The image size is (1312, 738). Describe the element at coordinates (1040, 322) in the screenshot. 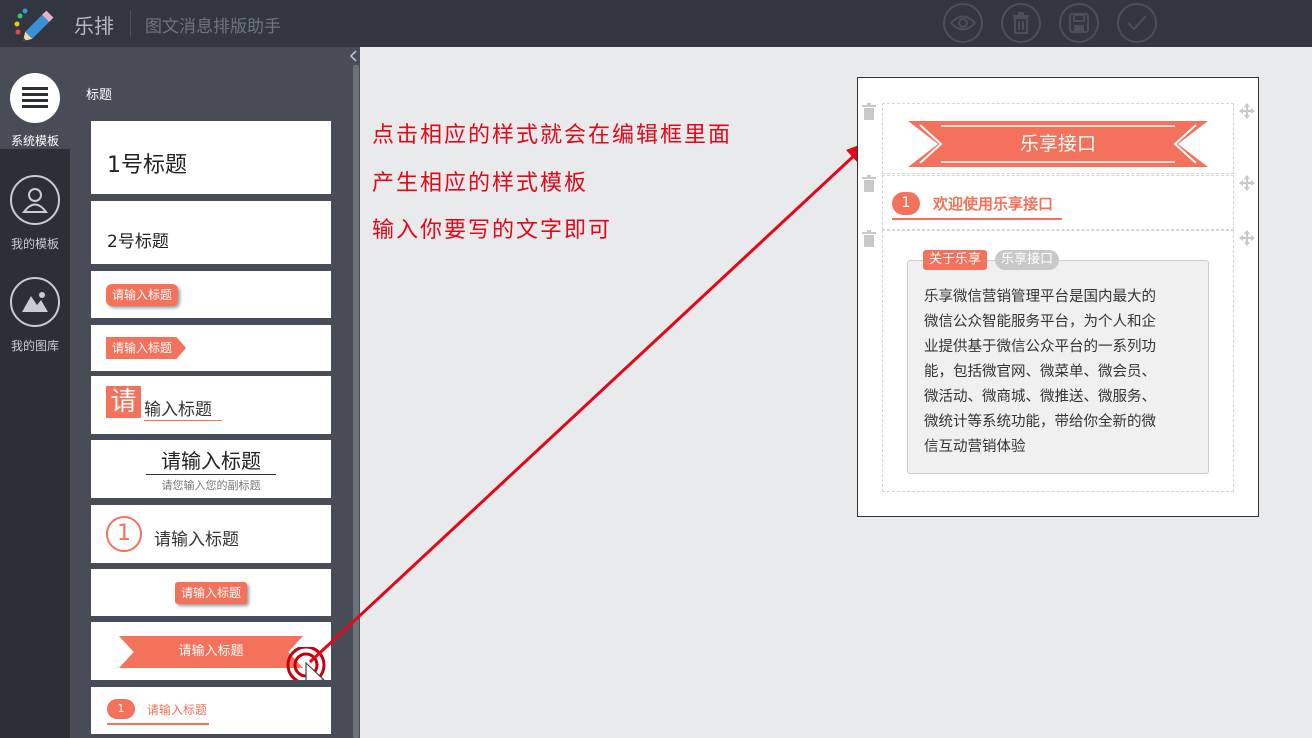

I see `text-line: 微信公众智能服务平台，为个人和企` at that location.